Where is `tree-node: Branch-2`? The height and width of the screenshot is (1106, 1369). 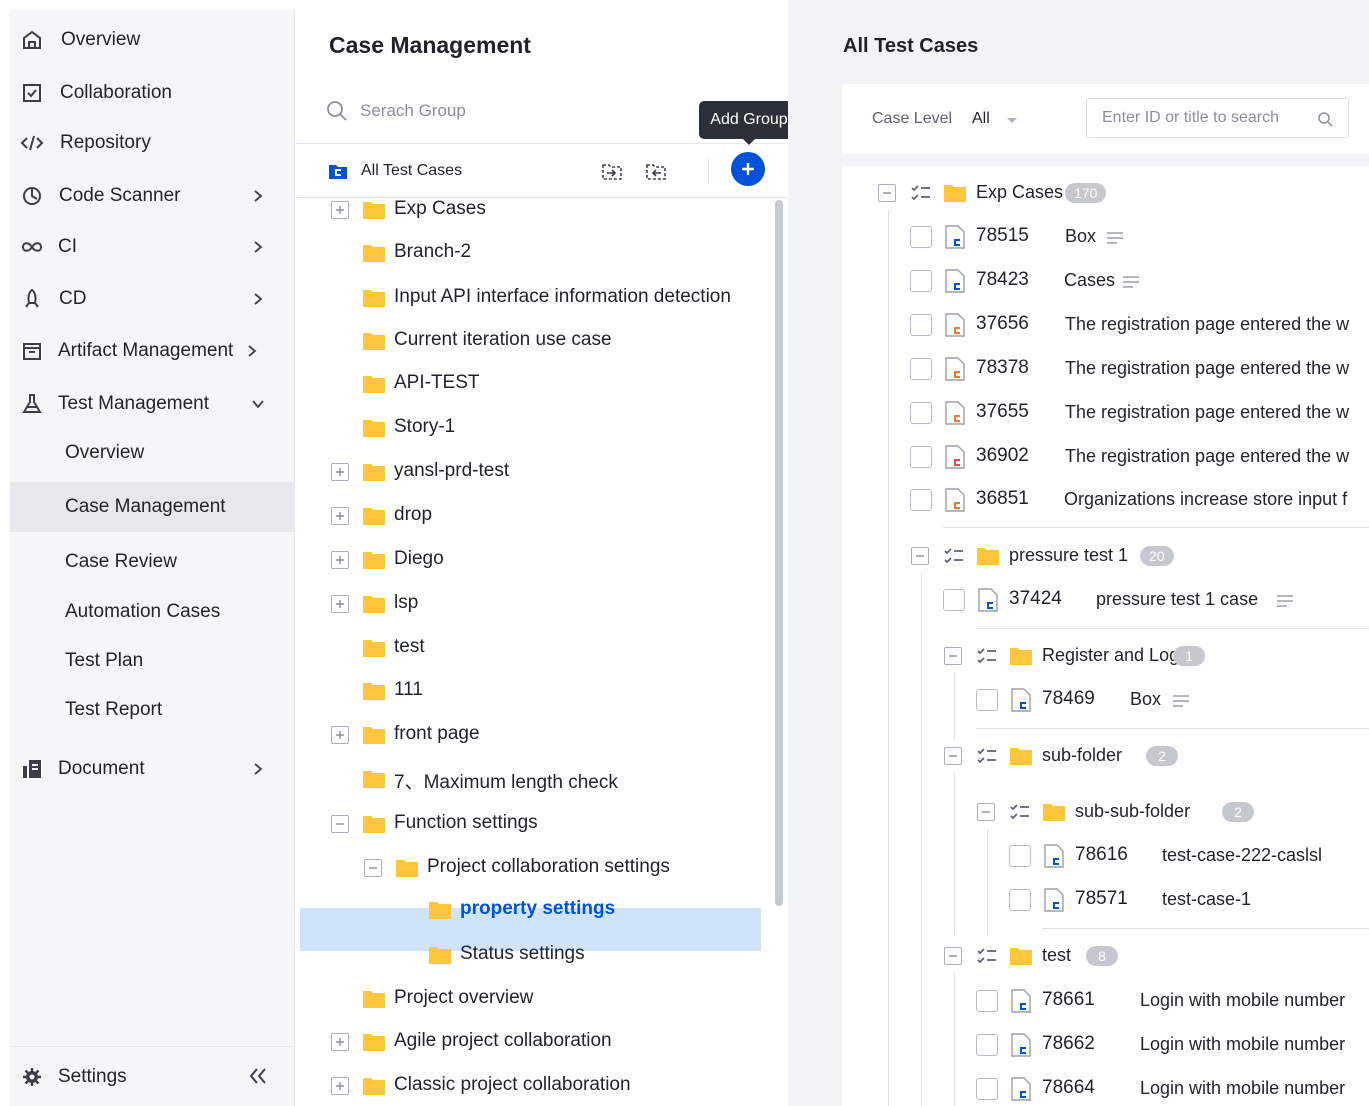
tree-node: Branch-2 is located at coordinates (531, 253).